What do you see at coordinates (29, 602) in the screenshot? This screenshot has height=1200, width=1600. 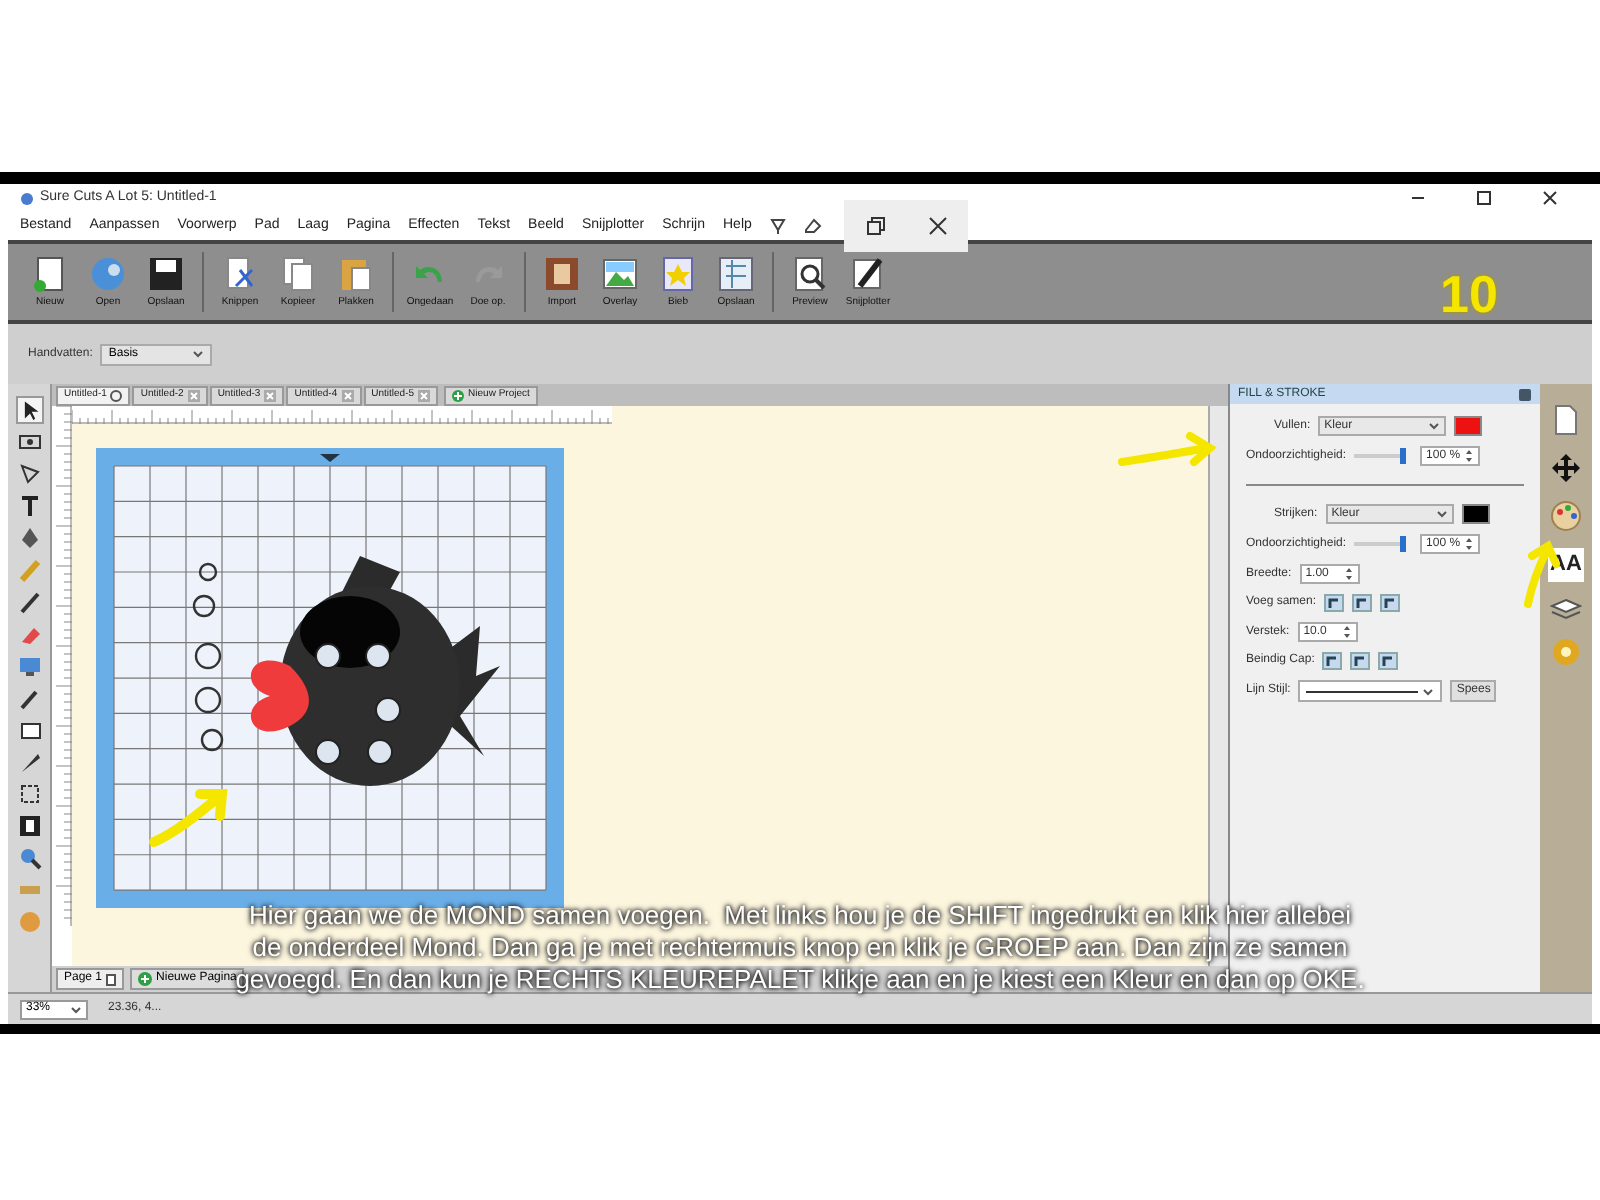 I see `brush-icon` at bounding box center [29, 602].